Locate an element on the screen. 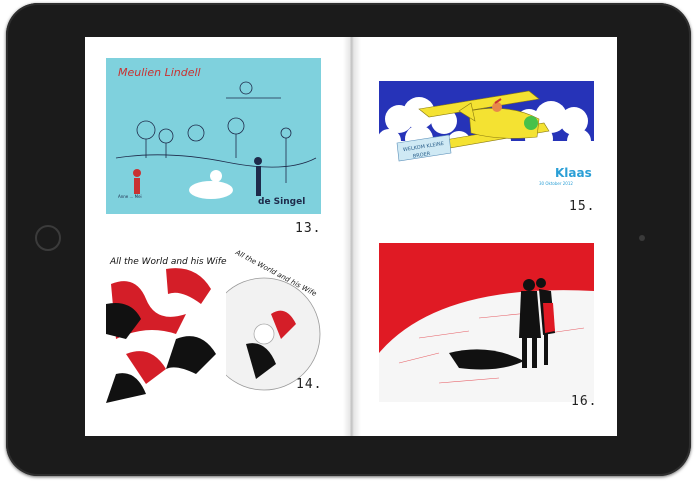  sleeve-title: All the World and his Wife is located at coordinates (168, 262).